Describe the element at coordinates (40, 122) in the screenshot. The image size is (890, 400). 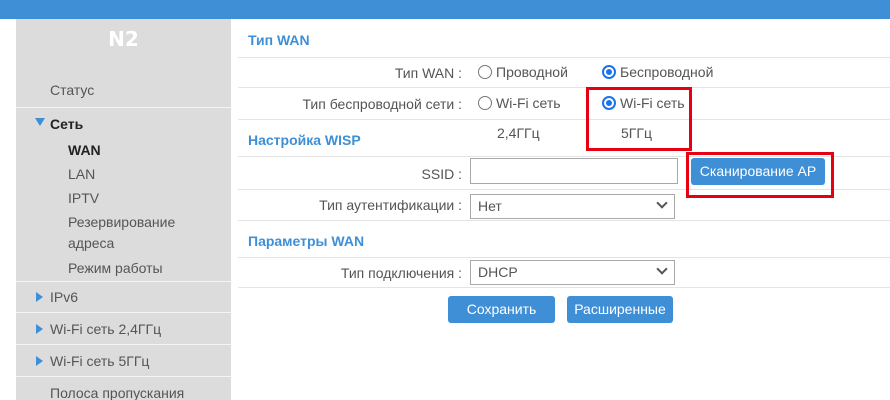
I see `expand-down-icon` at that location.